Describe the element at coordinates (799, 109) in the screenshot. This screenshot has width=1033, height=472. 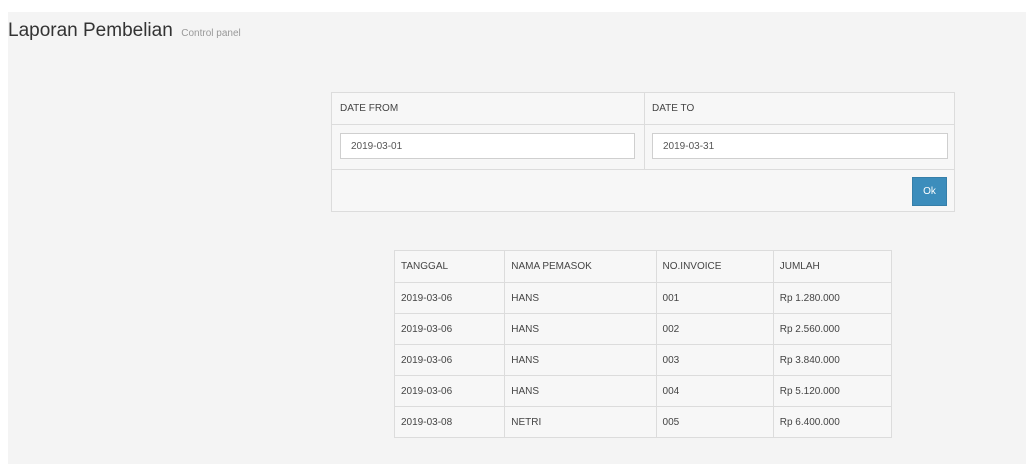
I see `date-to-label: DATE TO` at that location.